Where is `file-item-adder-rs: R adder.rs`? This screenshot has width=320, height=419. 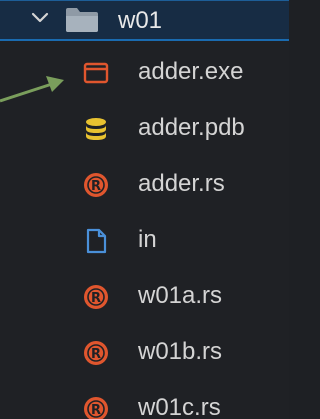 file-item-adder-rs: R adder.rs is located at coordinates (144, 185).